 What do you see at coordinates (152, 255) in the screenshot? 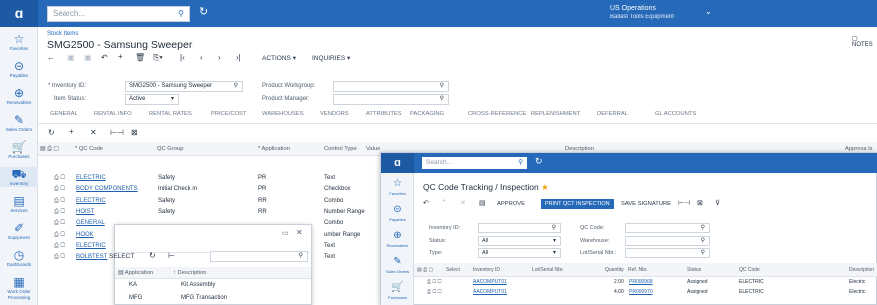
I see `refresh-icon: ↻` at bounding box center [152, 255].